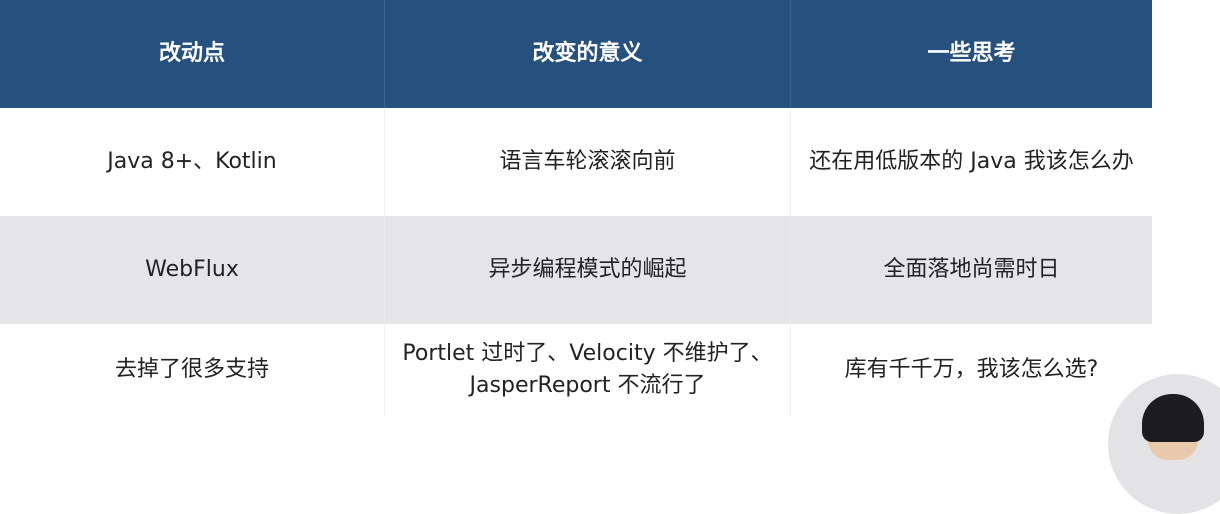  Describe the element at coordinates (587, 354) in the screenshot. I see `cell-line: Portlet 过时了、Velocity 不维护了、` at that location.